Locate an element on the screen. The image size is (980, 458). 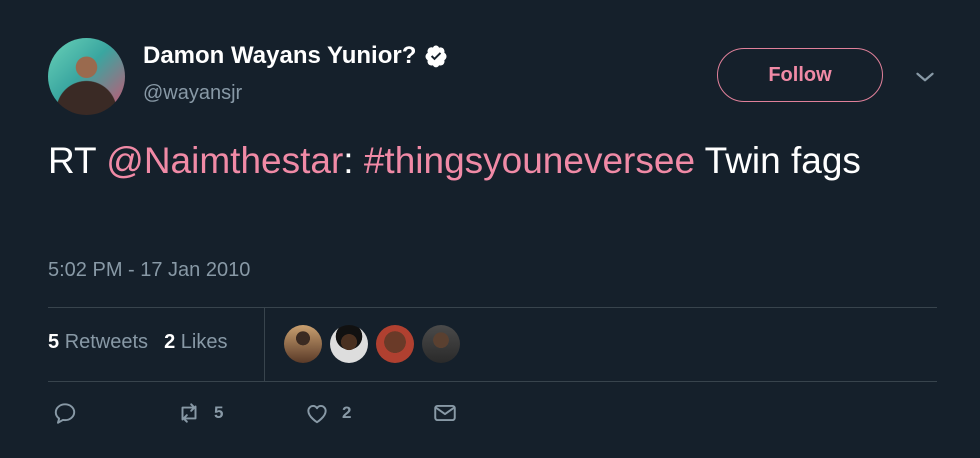
retweets-count: 5 is located at coordinates (54, 342).